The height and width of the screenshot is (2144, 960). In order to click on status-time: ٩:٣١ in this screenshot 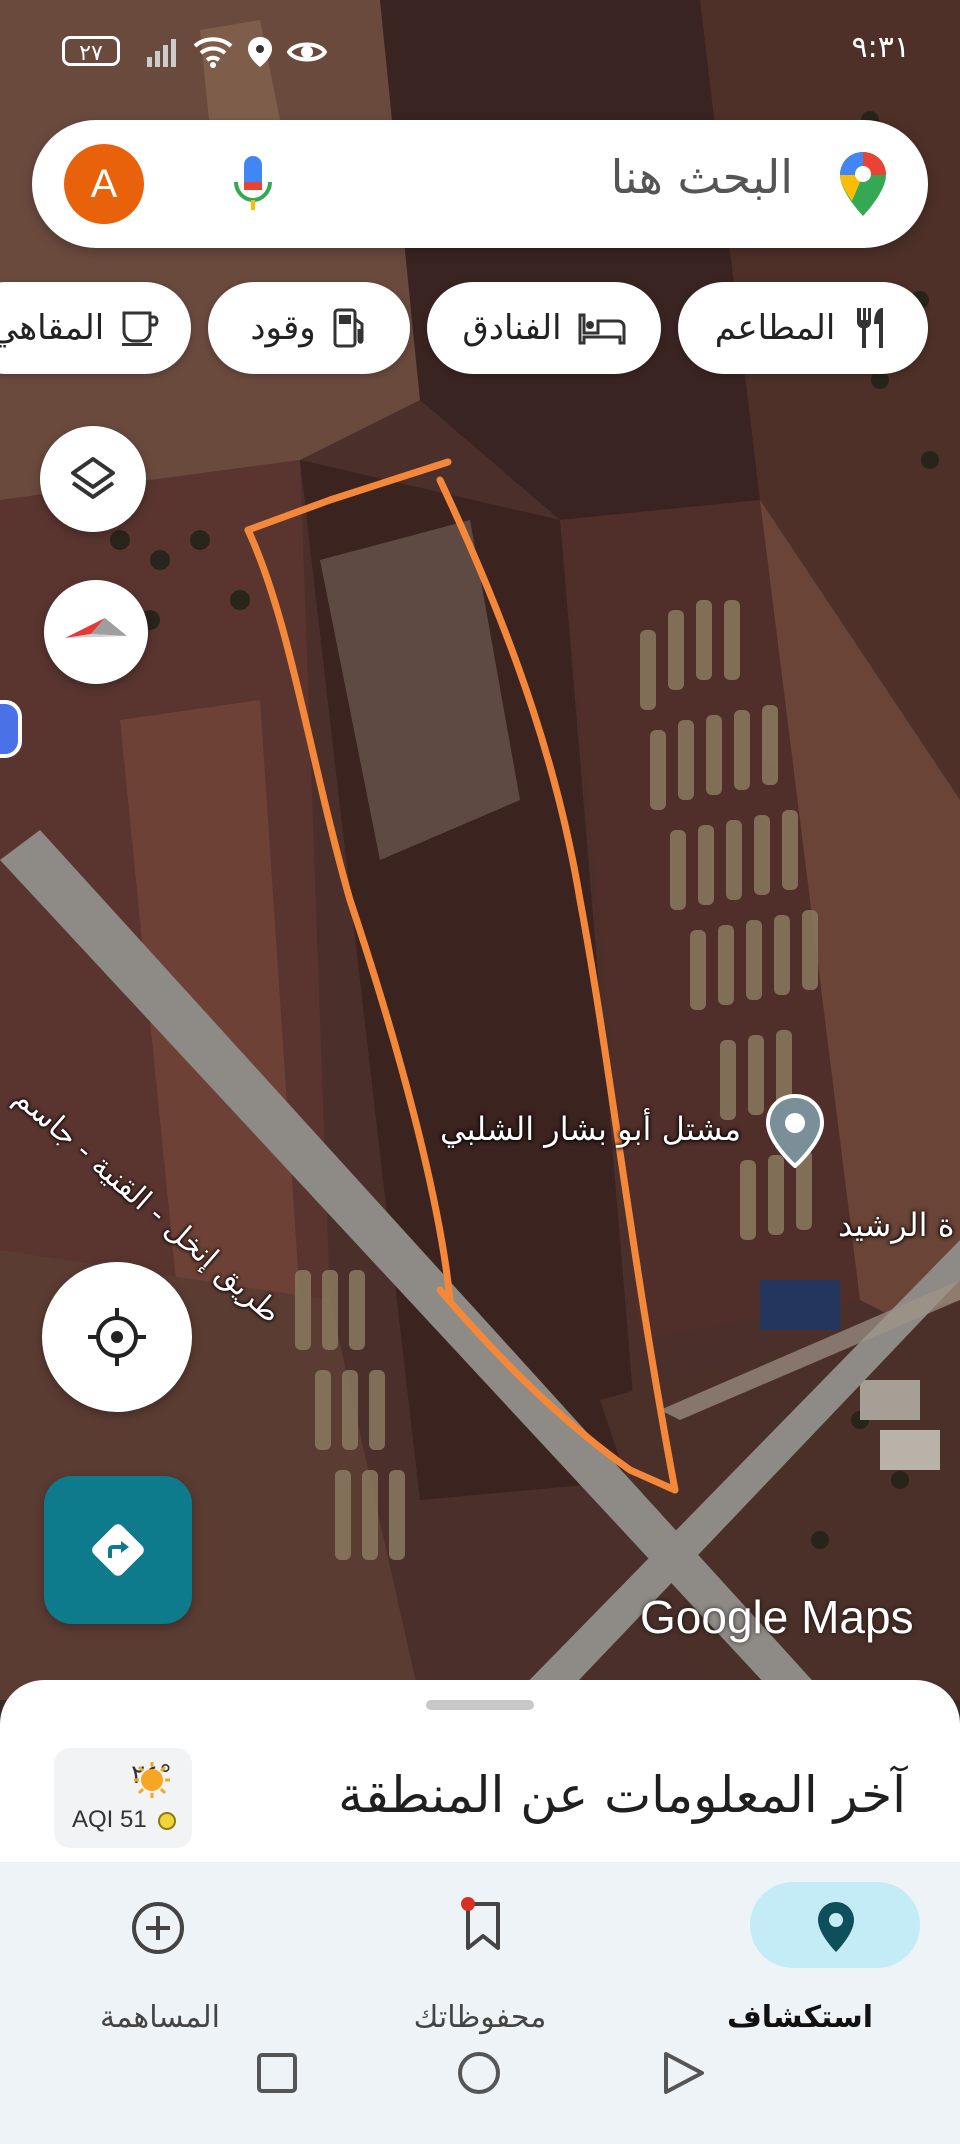, I will do `click(880, 47)`.